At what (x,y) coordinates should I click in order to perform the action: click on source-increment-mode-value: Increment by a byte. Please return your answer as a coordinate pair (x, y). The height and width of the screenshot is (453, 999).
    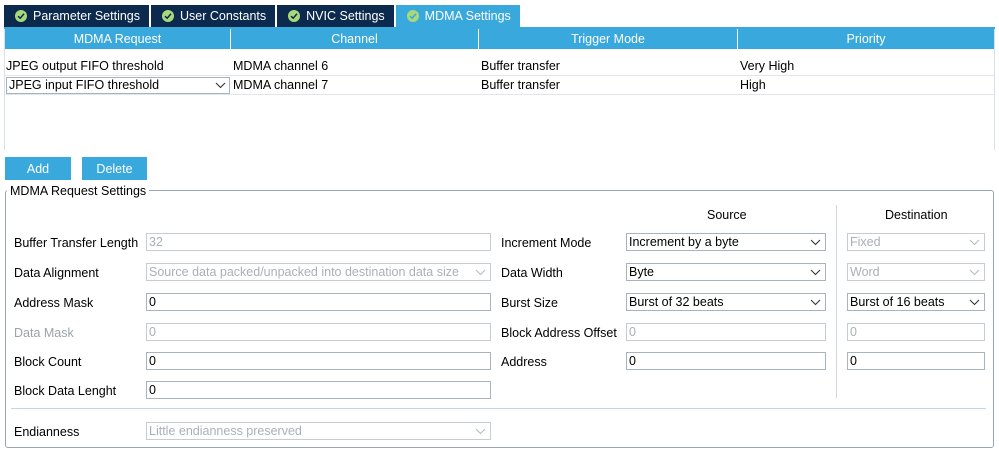
    Looking at the image, I should click on (684, 242).